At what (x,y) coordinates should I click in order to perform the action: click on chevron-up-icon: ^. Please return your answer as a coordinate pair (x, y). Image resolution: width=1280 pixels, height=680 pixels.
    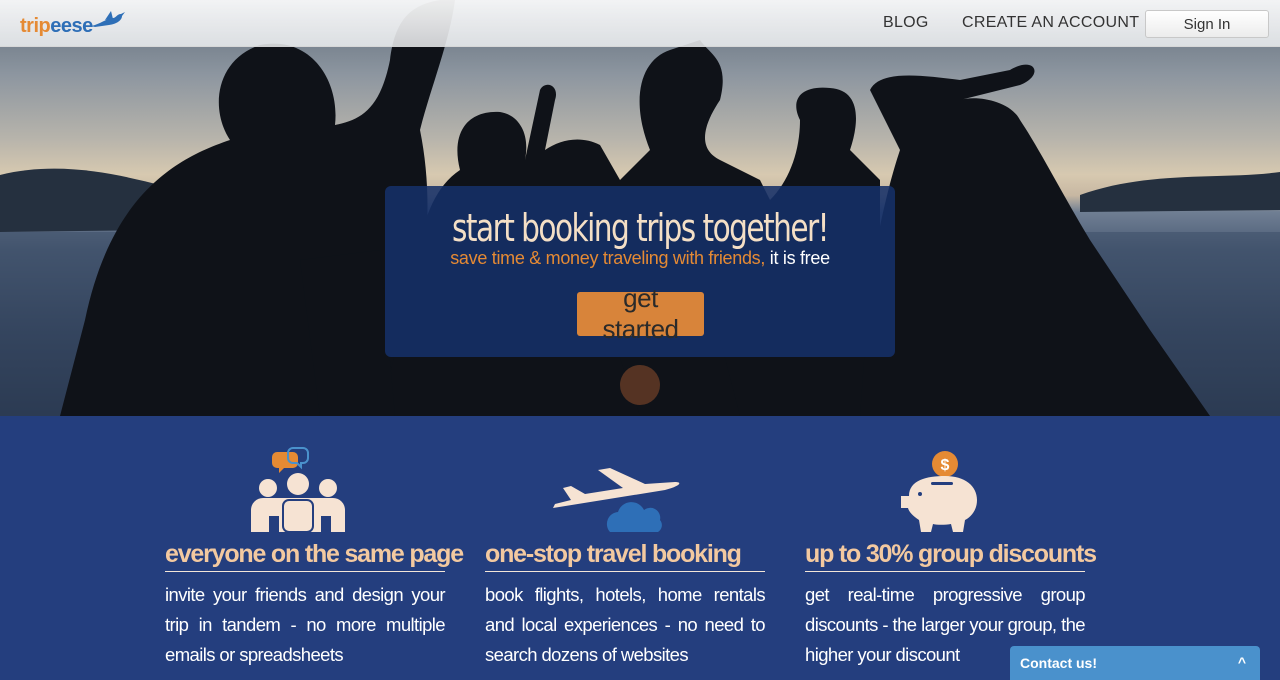
    Looking at the image, I should click on (1242, 662).